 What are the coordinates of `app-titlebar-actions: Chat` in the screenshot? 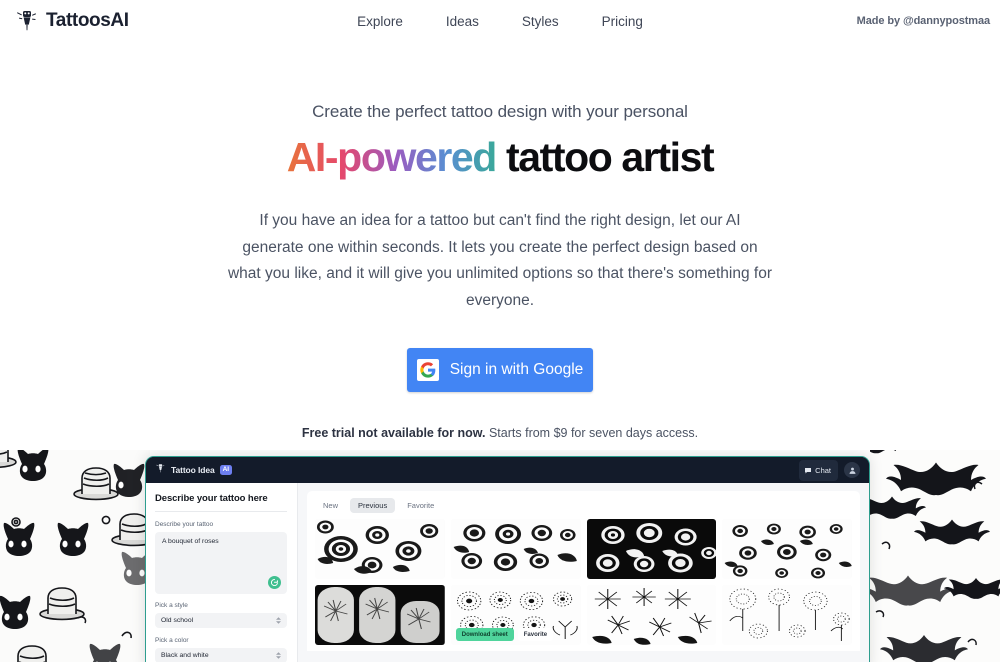 It's located at (829, 470).